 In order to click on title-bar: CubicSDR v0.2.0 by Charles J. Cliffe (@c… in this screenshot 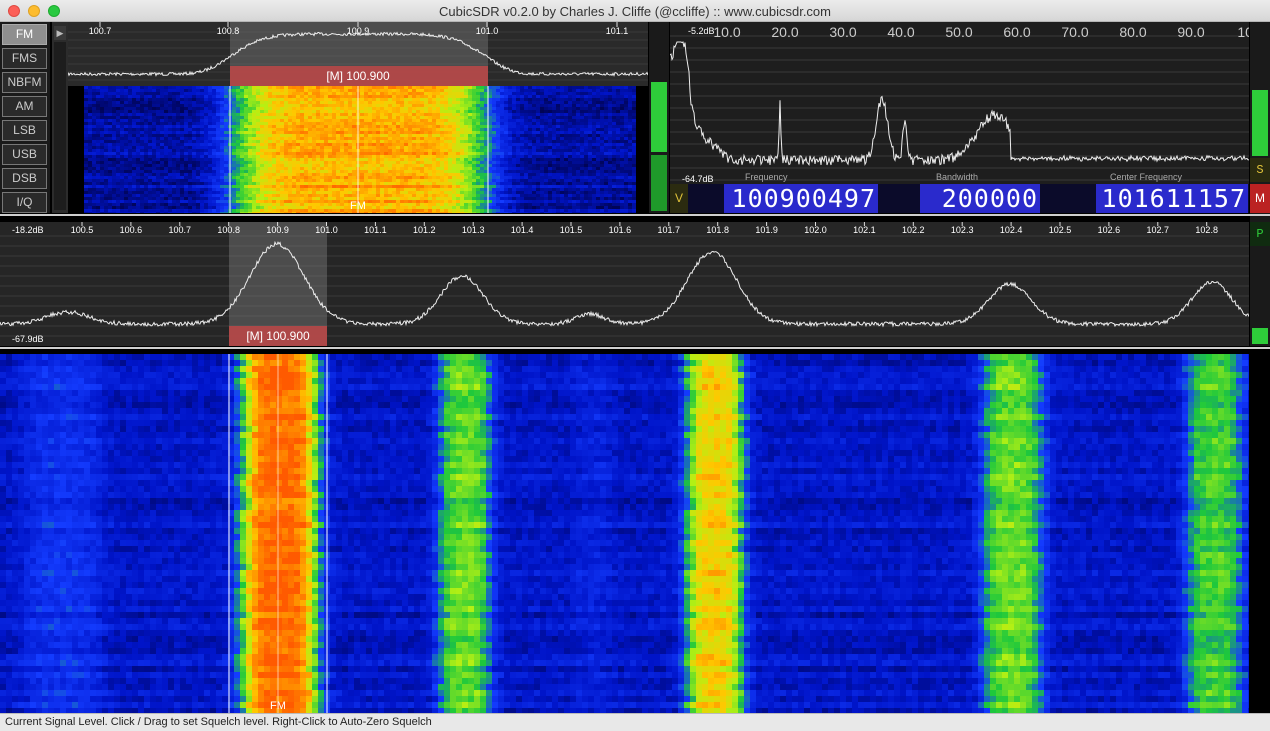, I will do `click(635, 11)`.